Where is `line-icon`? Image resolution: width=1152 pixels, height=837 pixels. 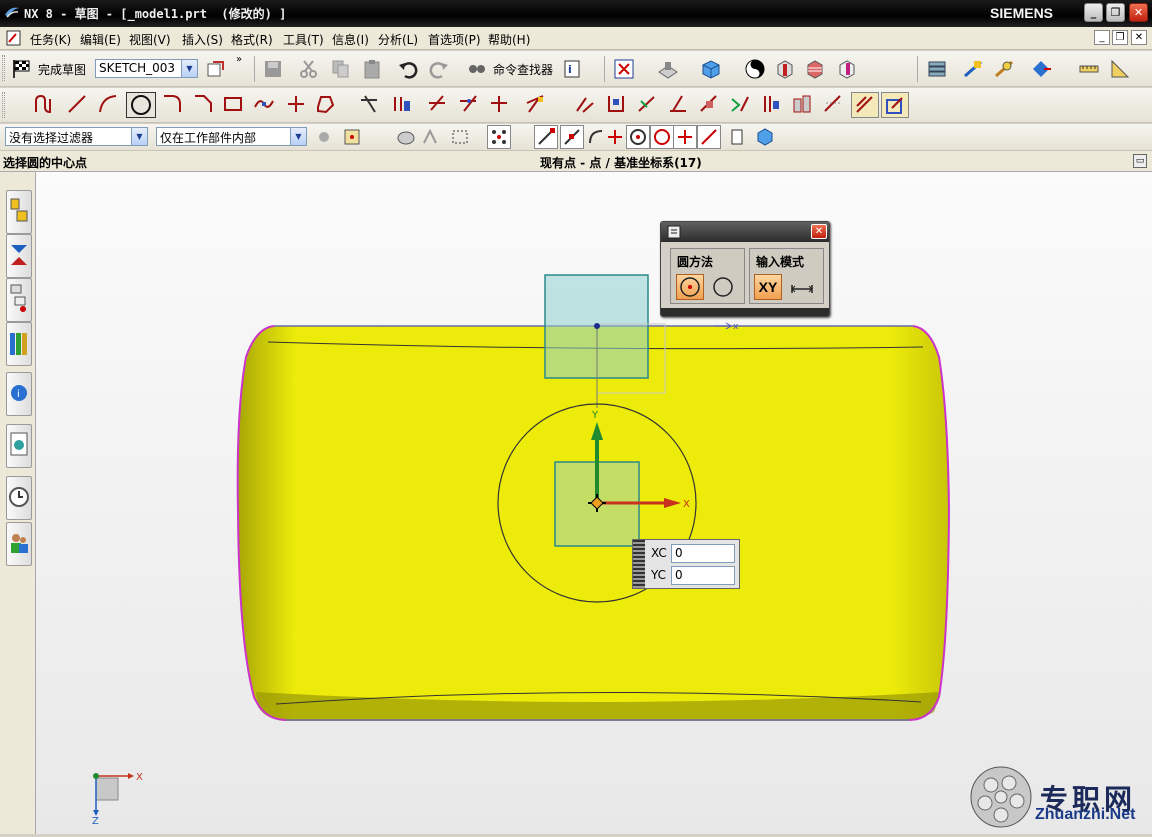 line-icon is located at coordinates (77, 104).